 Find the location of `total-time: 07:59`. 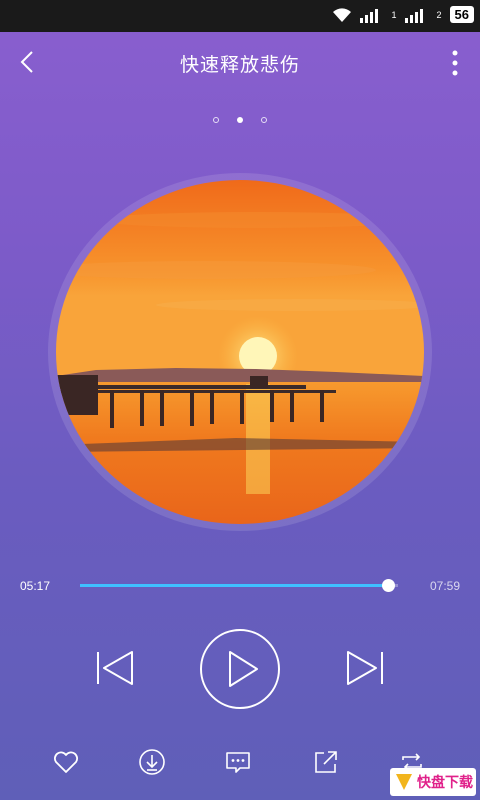

total-time: 07:59 is located at coordinates (444, 586).